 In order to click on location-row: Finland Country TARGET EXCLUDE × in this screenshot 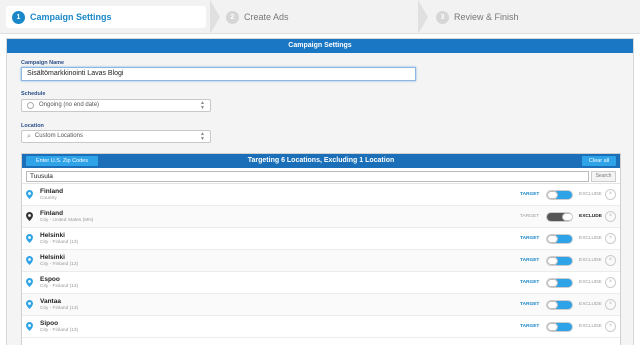, I will do `click(321, 195)`.